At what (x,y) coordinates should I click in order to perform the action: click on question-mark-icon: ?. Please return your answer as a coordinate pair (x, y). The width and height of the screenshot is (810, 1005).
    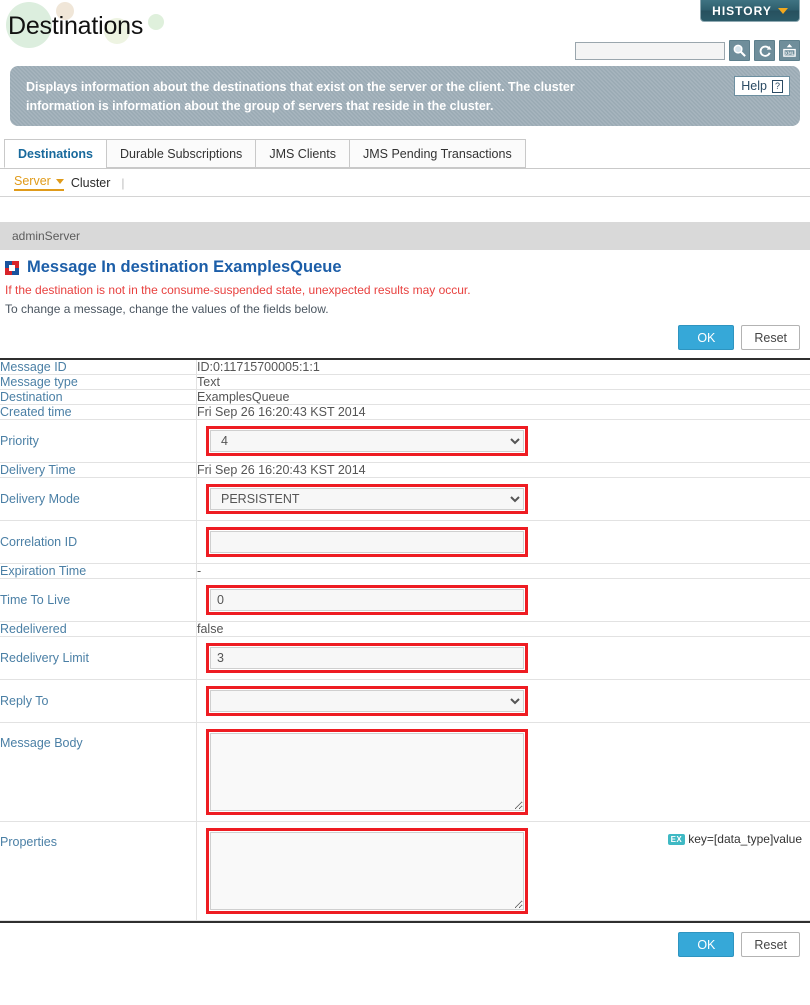
    Looking at the image, I should click on (777, 86).